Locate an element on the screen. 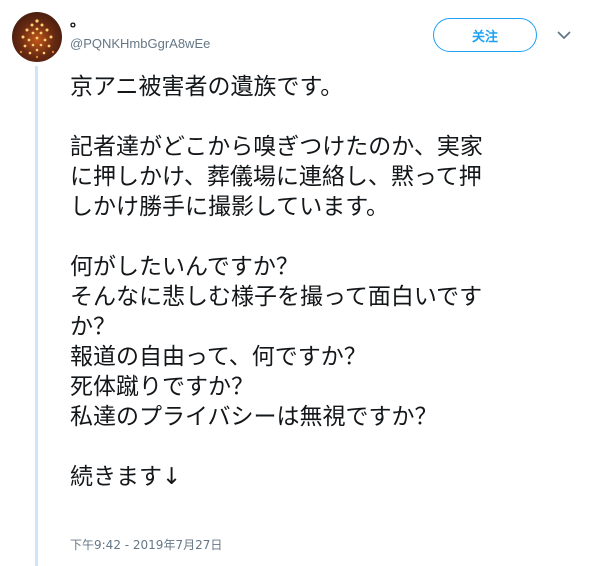 The image size is (598, 566). follow-button: 关注 is located at coordinates (485, 35).